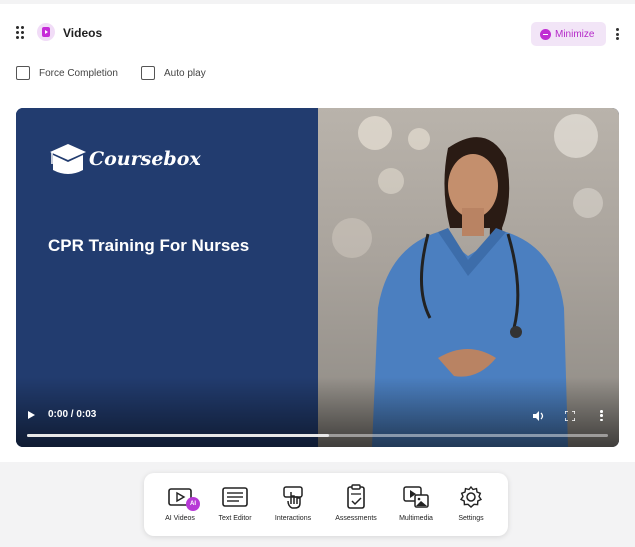 Image resolution: width=635 pixels, height=547 pixels. What do you see at coordinates (78, 73) in the screenshot?
I see `force-completion-label: Force Completion` at bounding box center [78, 73].